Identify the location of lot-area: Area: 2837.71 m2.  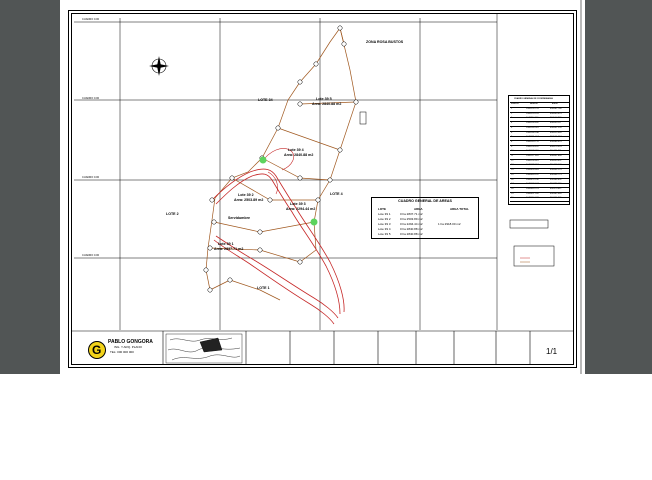
(229, 249).